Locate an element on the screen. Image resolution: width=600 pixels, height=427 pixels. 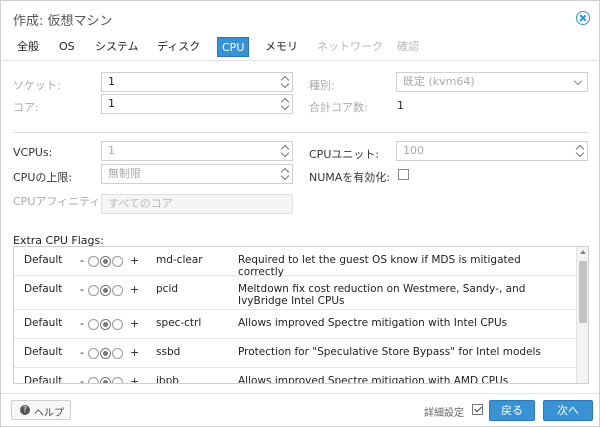
dialog-title: 作成: 仮想マシン is located at coordinates (63, 21).